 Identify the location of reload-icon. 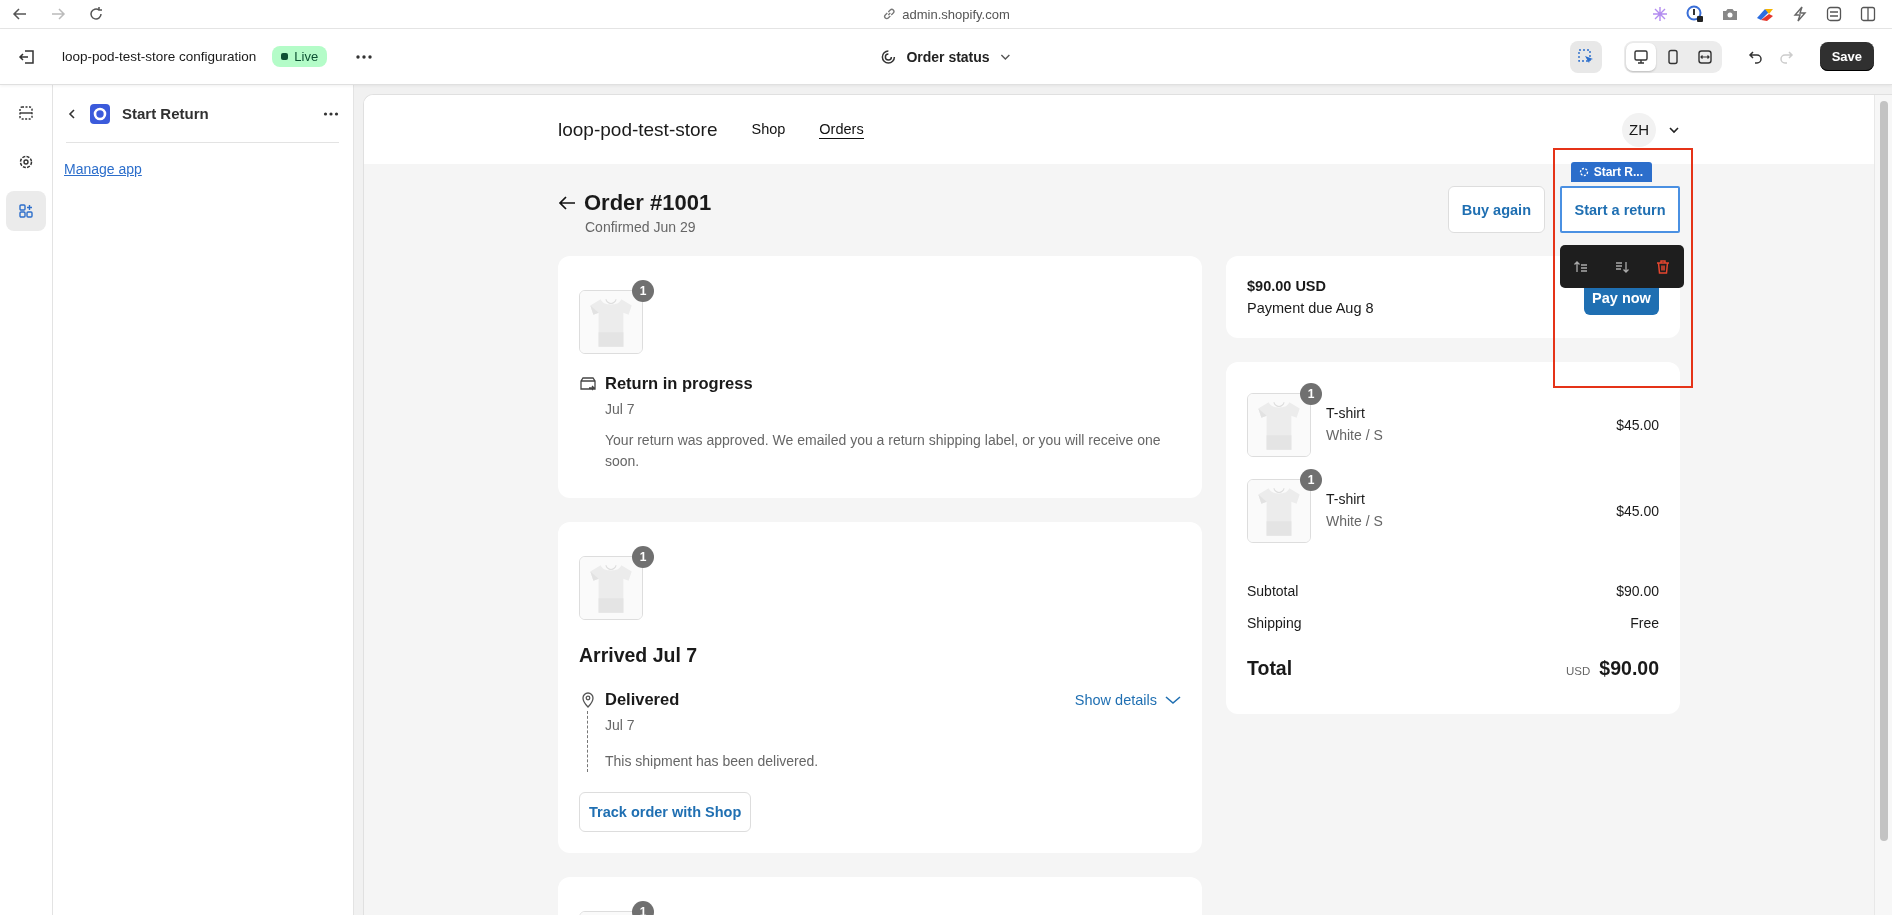
(96, 14).